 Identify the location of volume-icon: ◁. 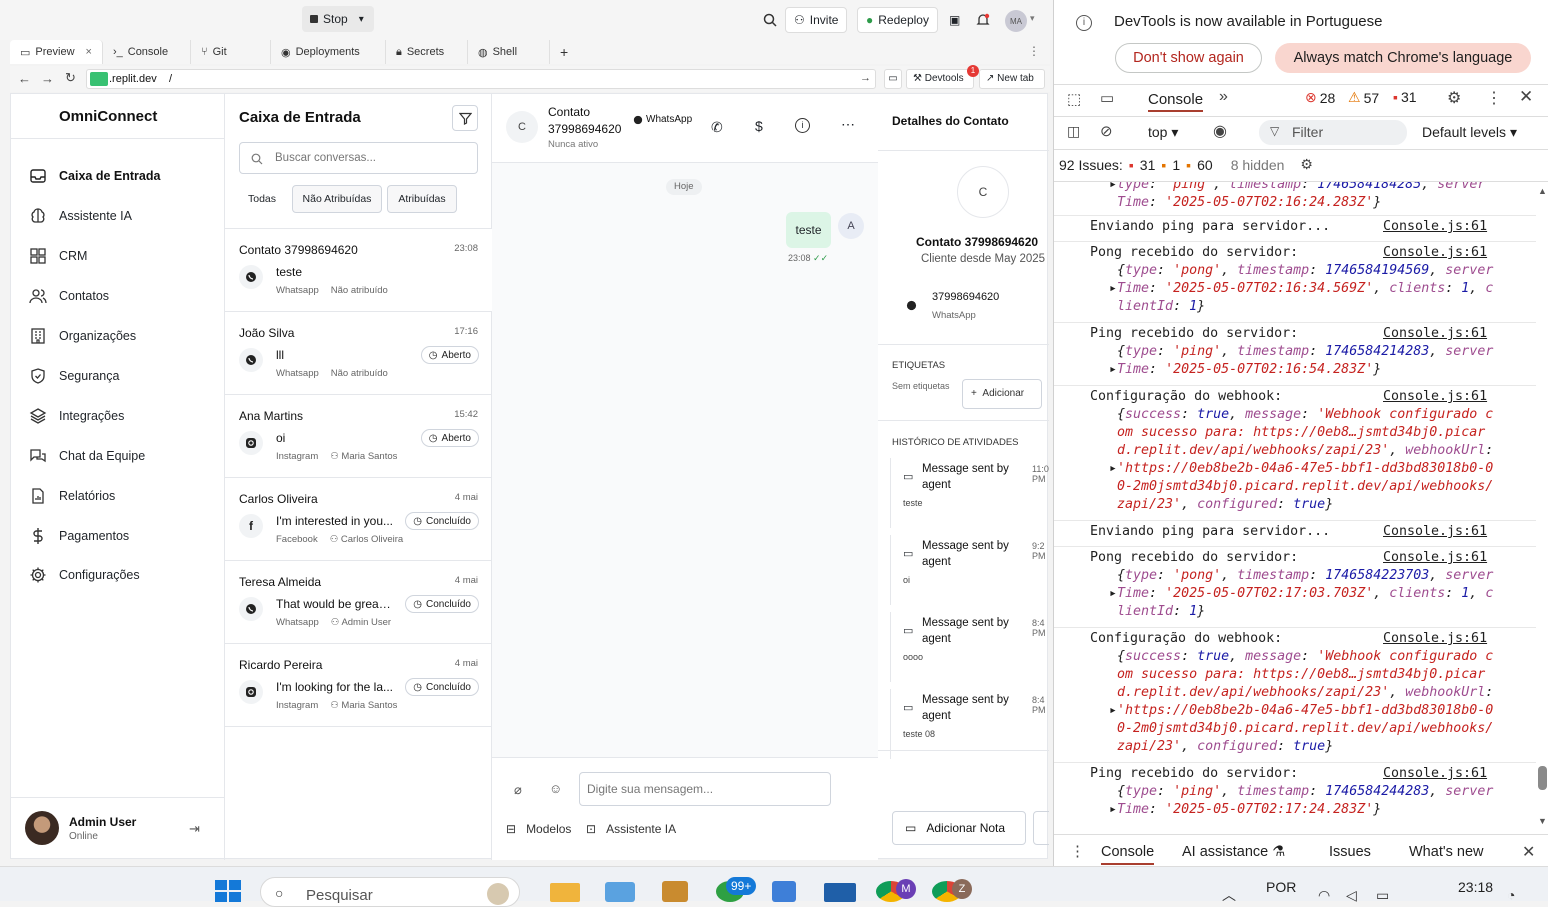
(1351, 895).